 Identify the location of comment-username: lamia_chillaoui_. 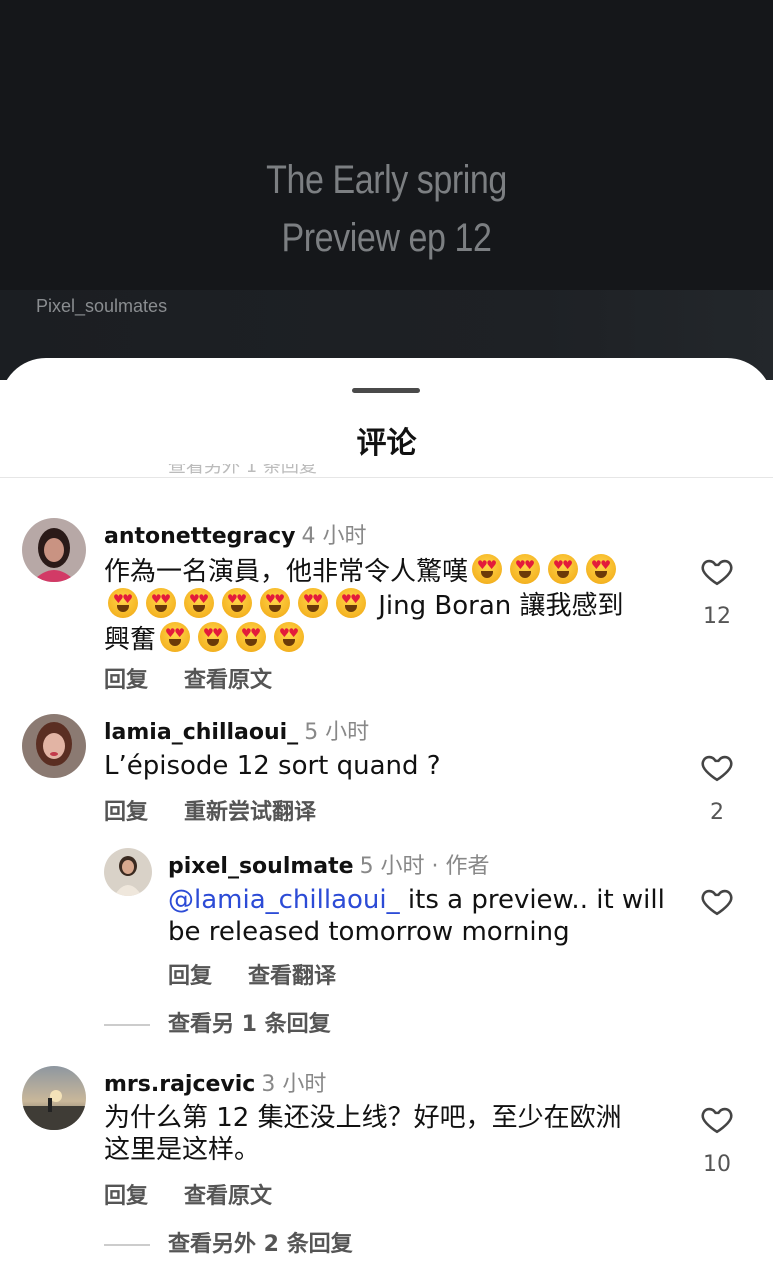
(201, 732).